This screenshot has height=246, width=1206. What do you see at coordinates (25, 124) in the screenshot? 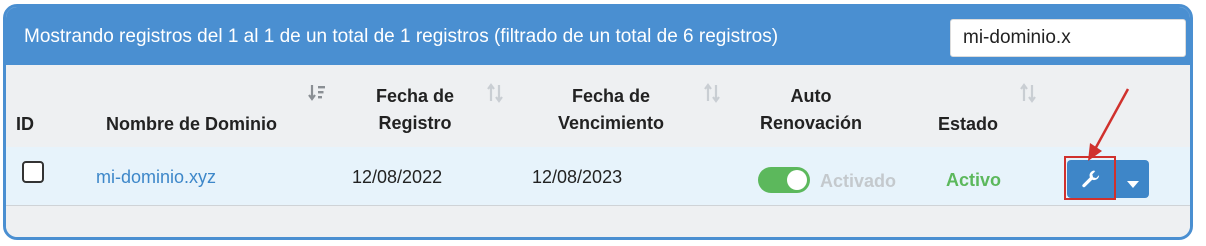
I see `column-id: ID` at bounding box center [25, 124].